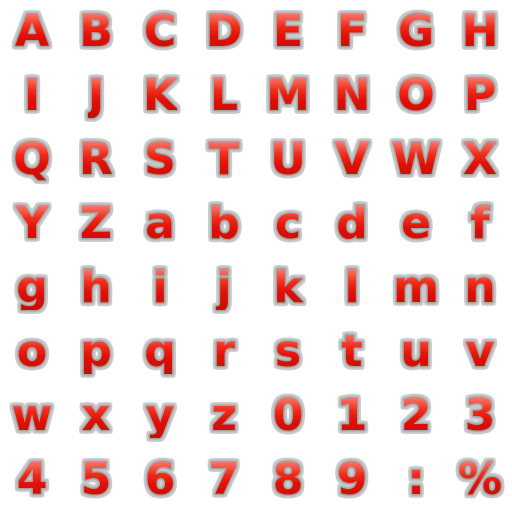 Image resolution: width=512 pixels, height=512 pixels. I want to click on glyph: y, so click(160, 415).